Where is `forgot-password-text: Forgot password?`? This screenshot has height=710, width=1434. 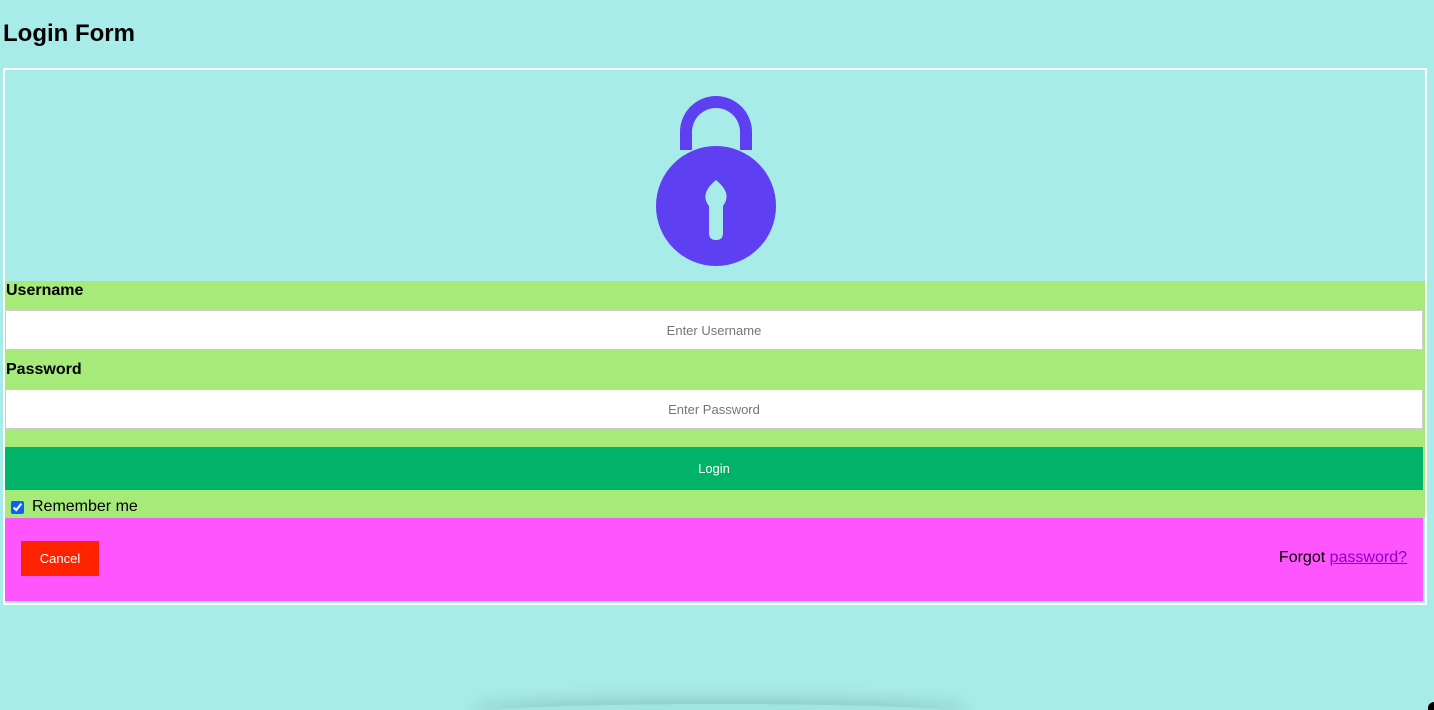 forgot-password-text: Forgot password? is located at coordinates (1343, 558).